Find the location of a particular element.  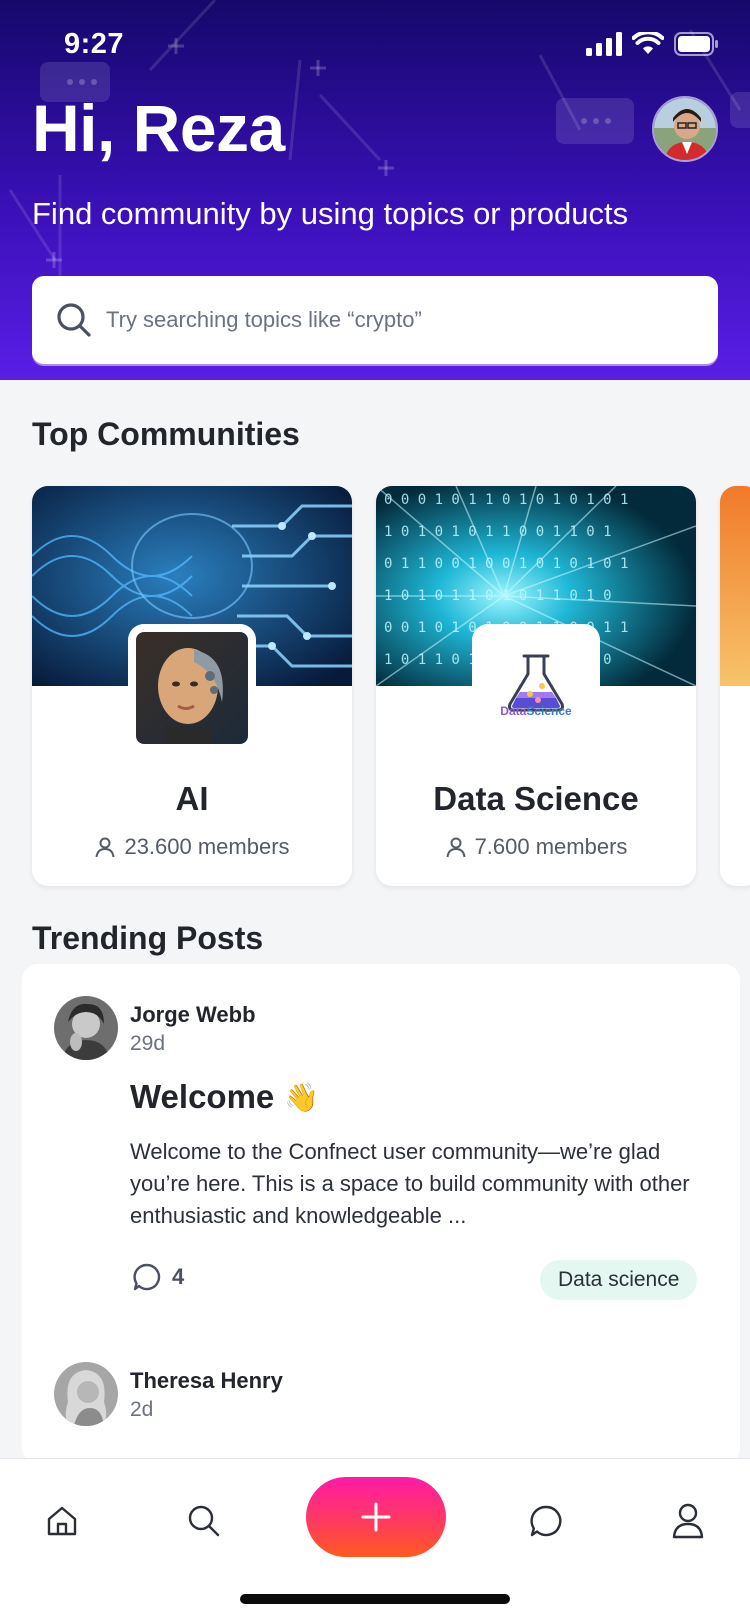

tab-messages is located at coordinates (546, 1521).